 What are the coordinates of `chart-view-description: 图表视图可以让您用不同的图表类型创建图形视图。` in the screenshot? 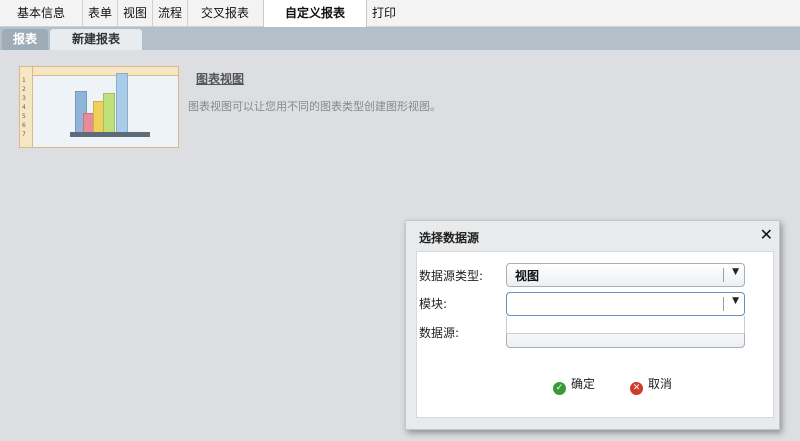 It's located at (314, 106).